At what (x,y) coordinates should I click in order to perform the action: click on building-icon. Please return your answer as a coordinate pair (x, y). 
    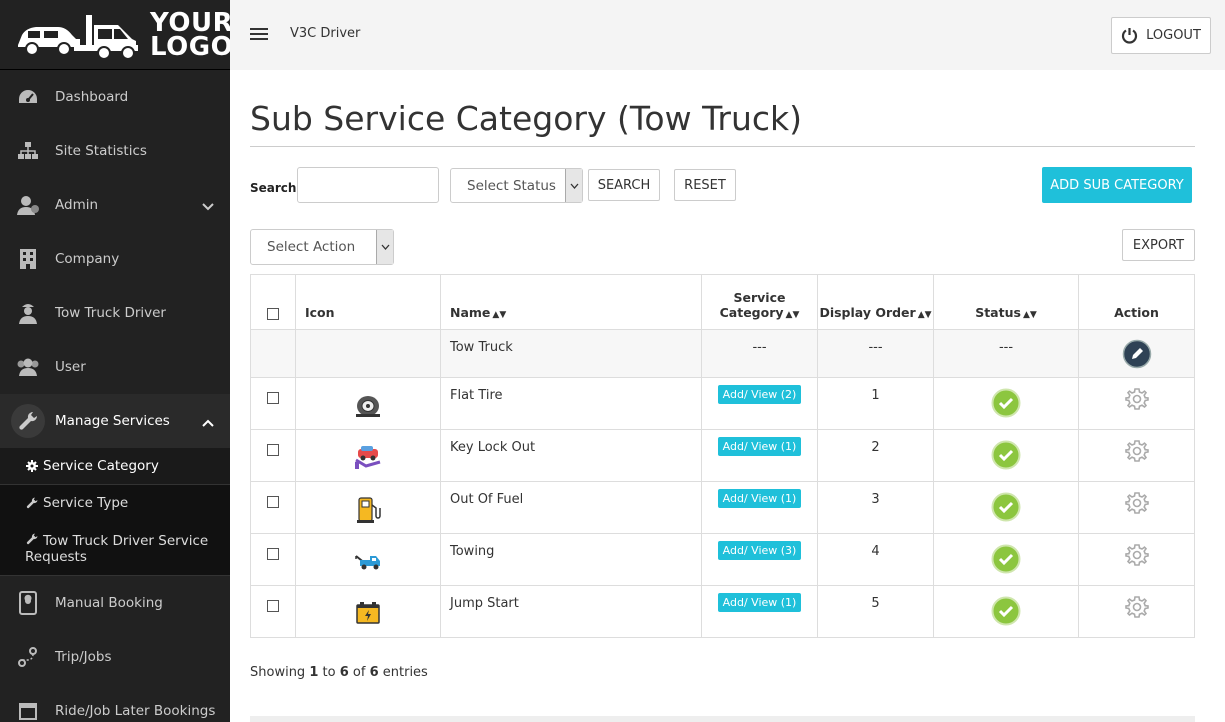
    Looking at the image, I should click on (28, 259).